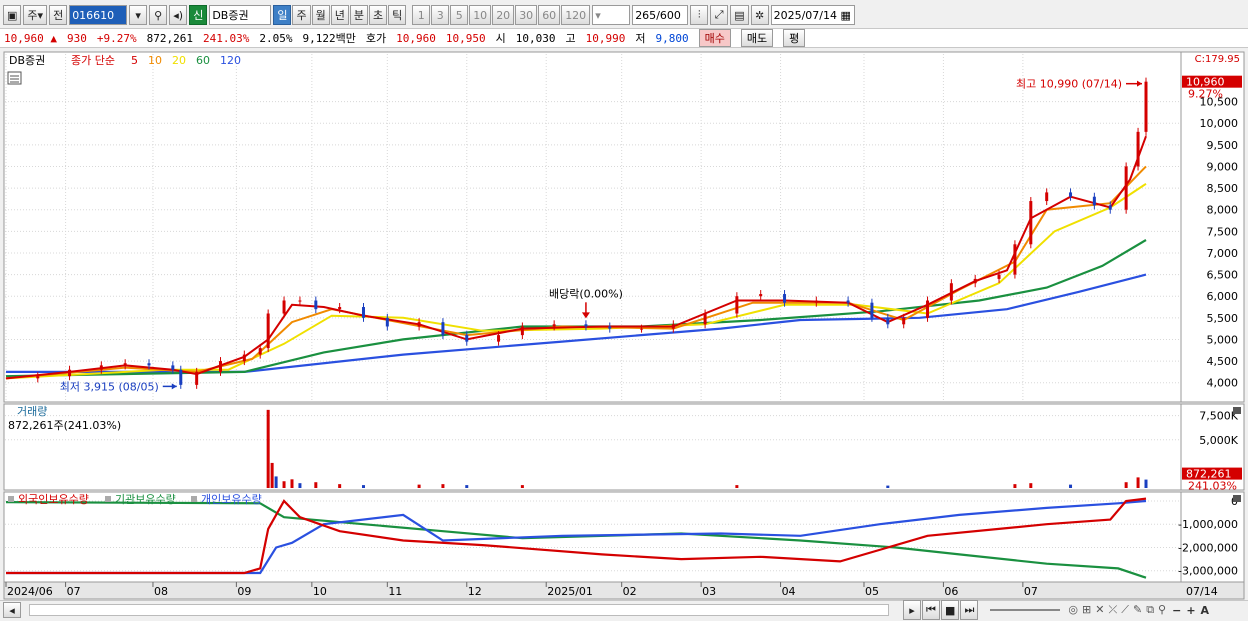 This screenshot has height=621, width=1248. What do you see at coordinates (1025, 610) in the screenshot?
I see `zoom-slider` at bounding box center [1025, 610].